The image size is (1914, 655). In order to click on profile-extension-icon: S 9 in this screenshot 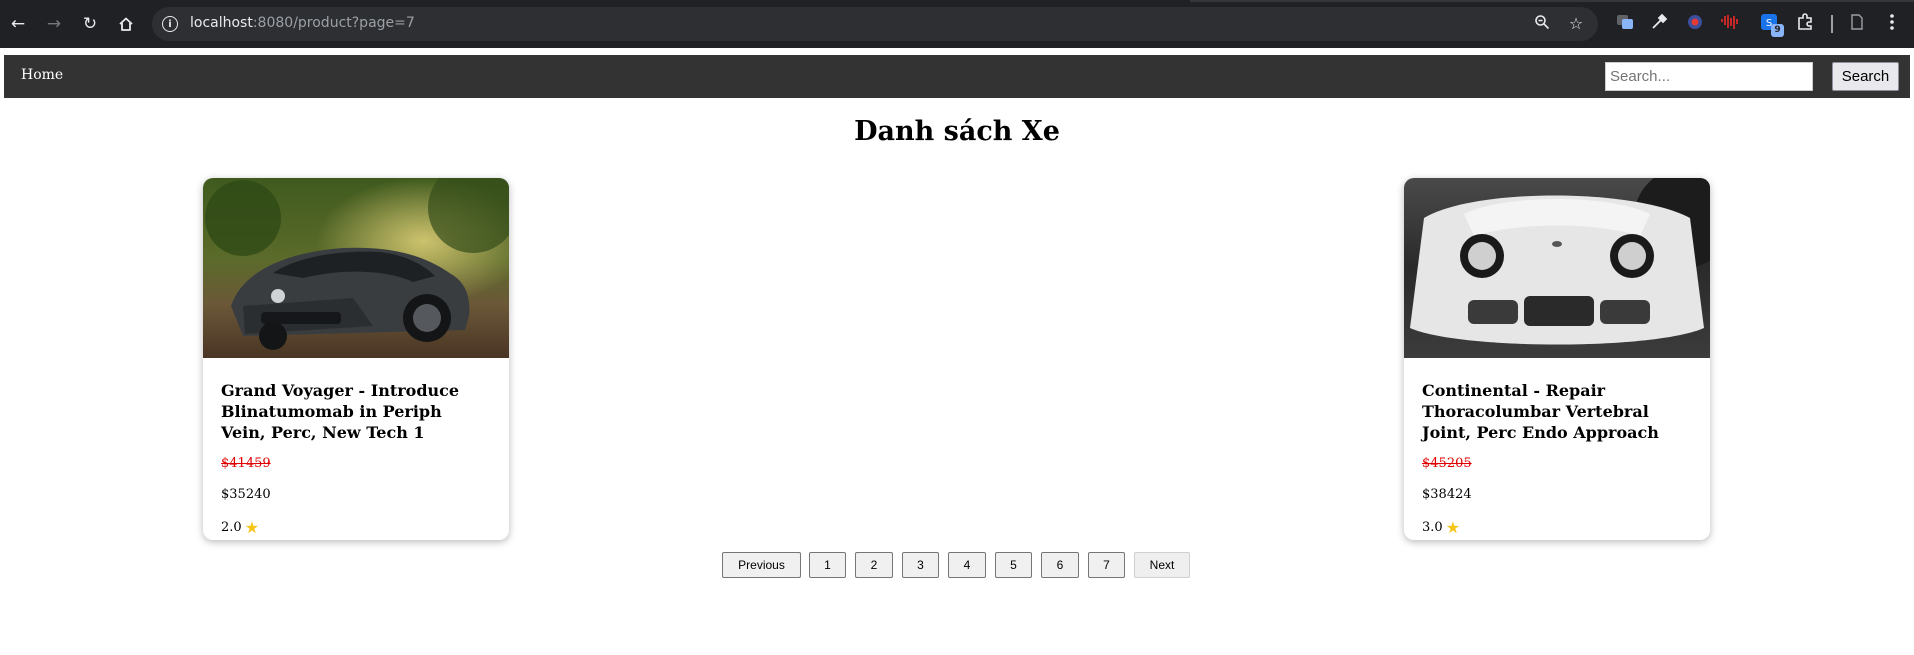, I will do `click(1771, 25)`.